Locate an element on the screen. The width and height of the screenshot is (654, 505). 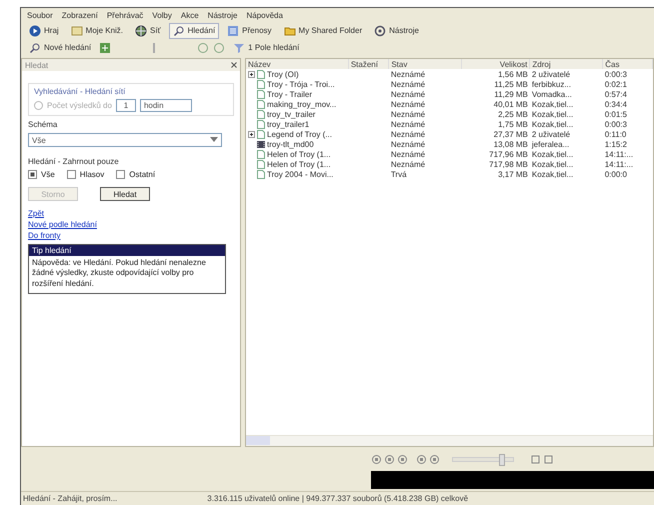
table-cell-text: Trvá is located at coordinates (399, 174).